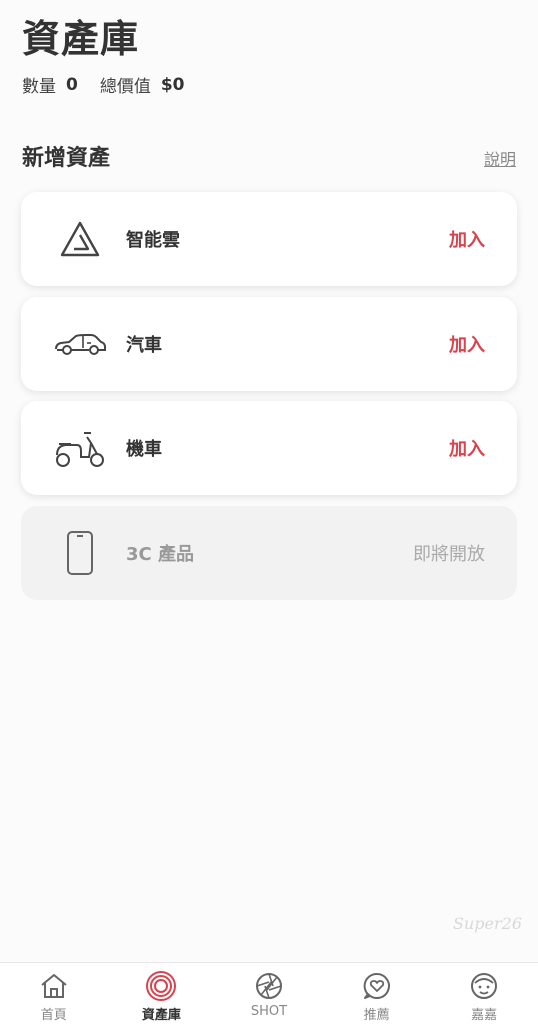 Image resolution: width=538 pixels, height=1024 pixels. Describe the element at coordinates (269, 448) in the screenshot. I see `asset-card-scooter: 機車 加入` at that location.